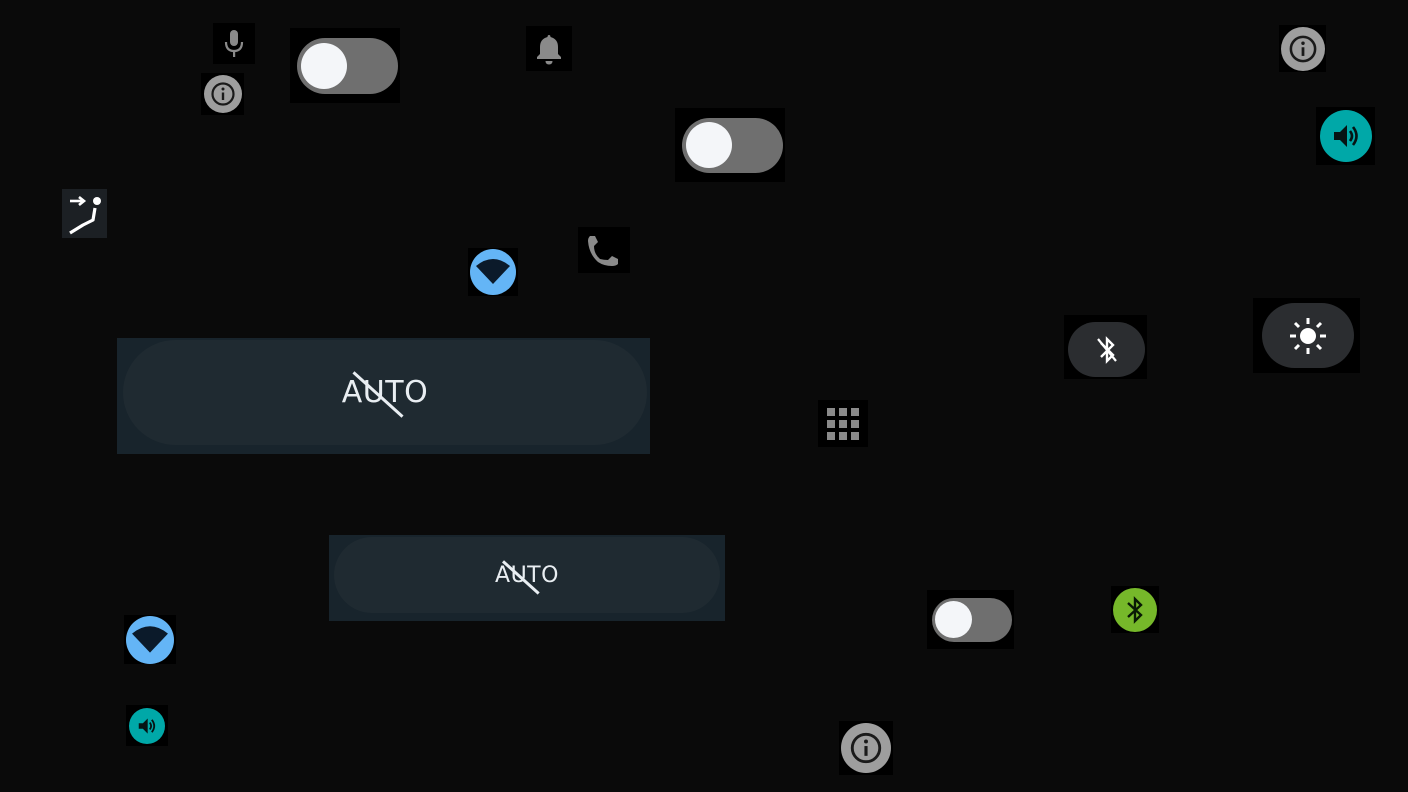  I want to click on seat-recline-button, so click(84, 213).